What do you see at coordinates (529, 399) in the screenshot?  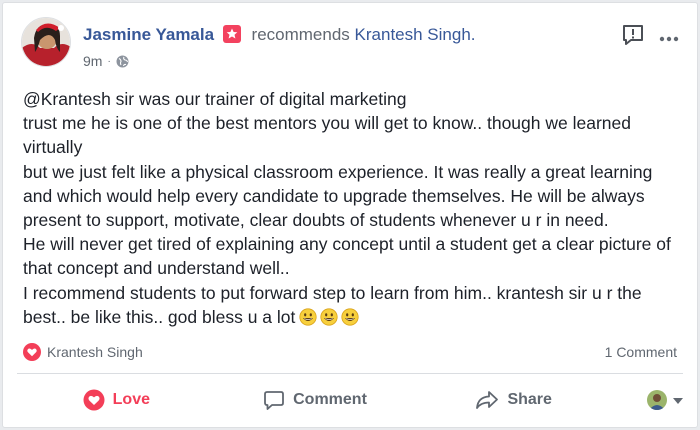 I see `share-label: Share` at bounding box center [529, 399].